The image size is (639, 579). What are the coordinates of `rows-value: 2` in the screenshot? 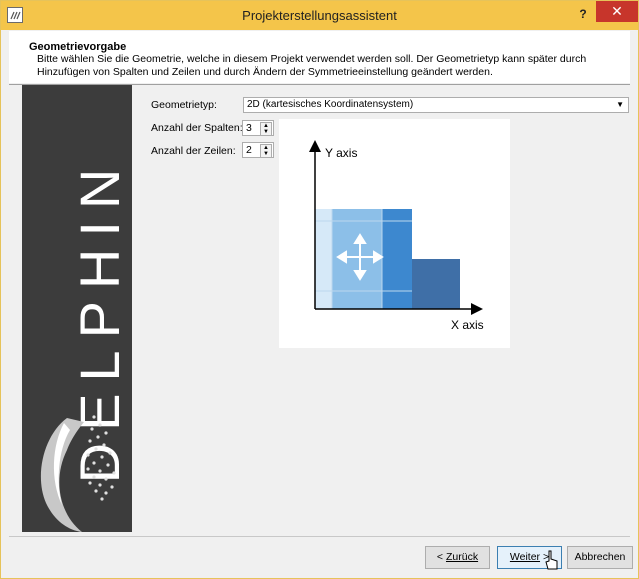 It's located at (249, 150).